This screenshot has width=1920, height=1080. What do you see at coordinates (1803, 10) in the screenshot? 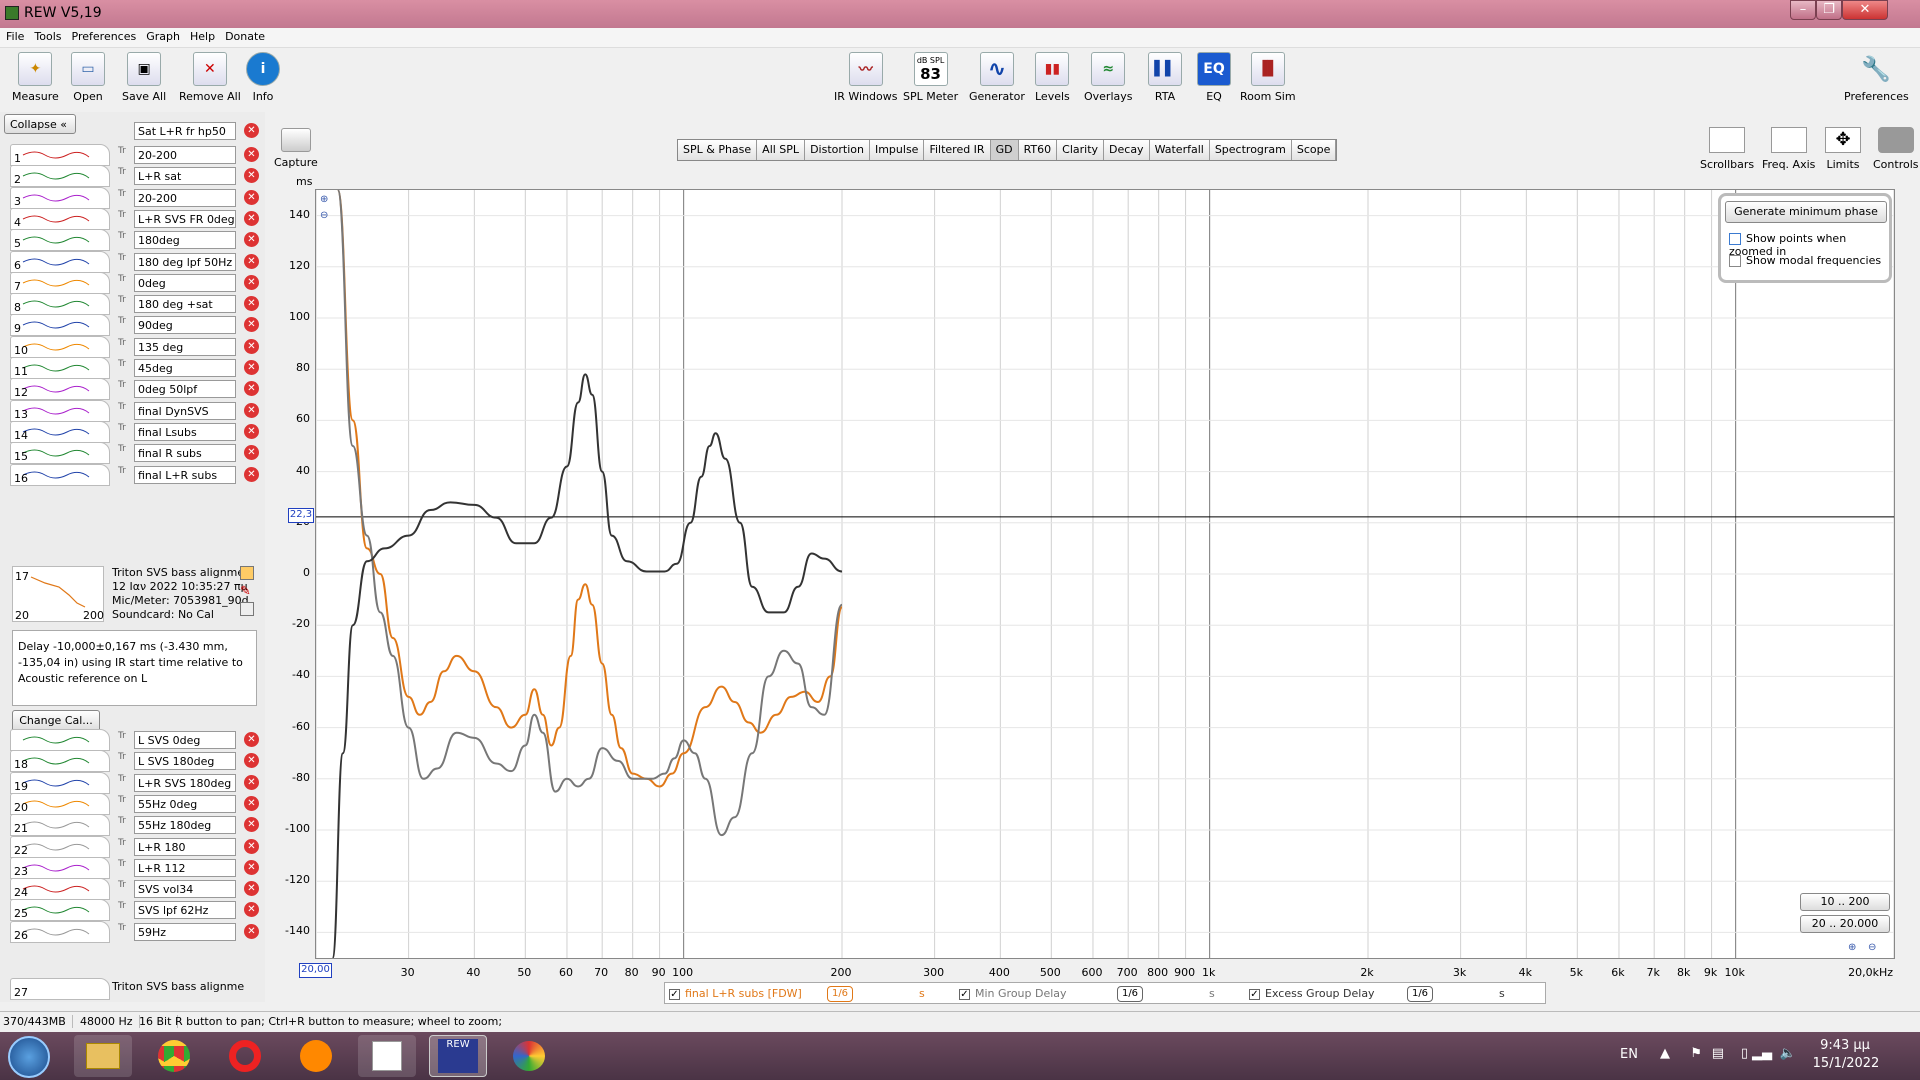
I see `minimize-button: –` at bounding box center [1803, 10].